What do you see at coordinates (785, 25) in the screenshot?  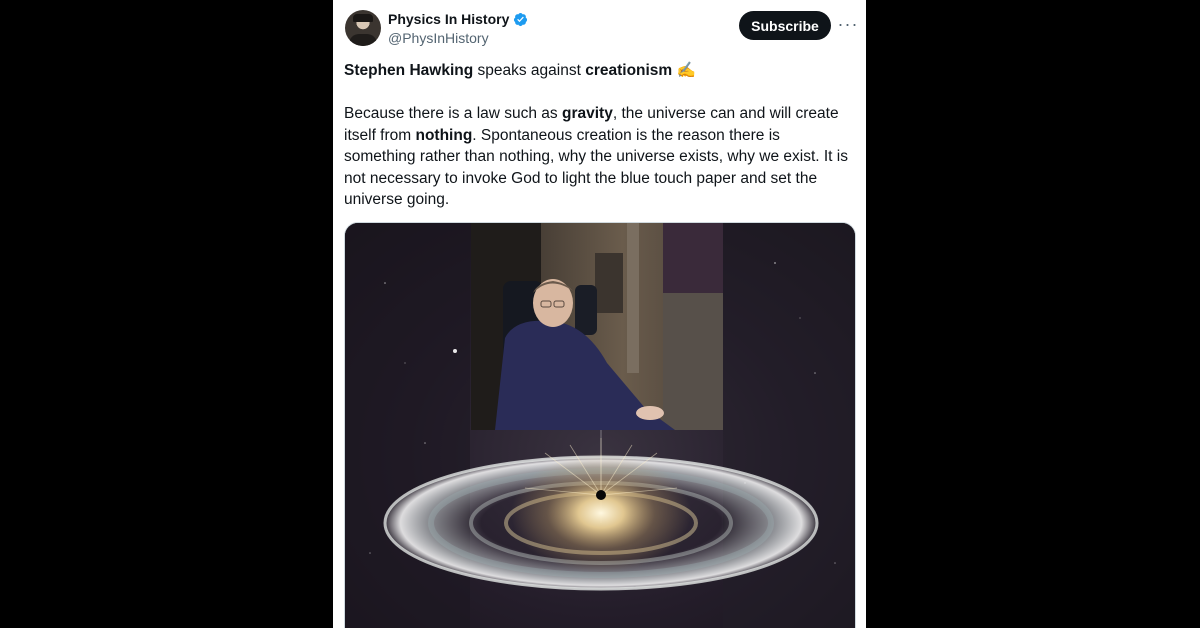 I see `subscribe-button: Subscribe` at bounding box center [785, 25].